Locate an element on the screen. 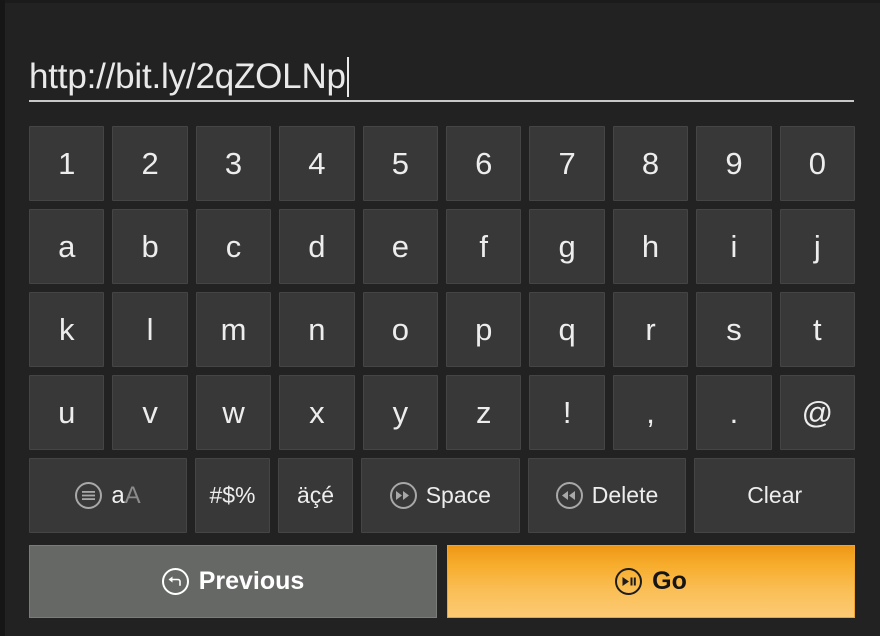 The image size is (880, 636). key-8: 8 is located at coordinates (650, 163).